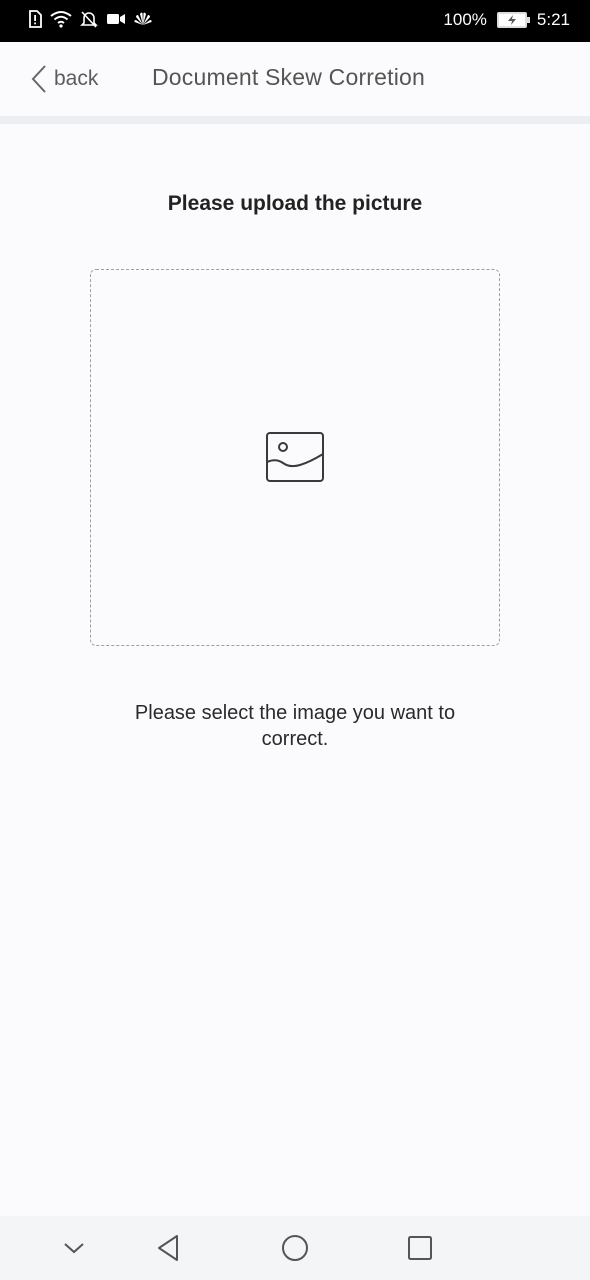  What do you see at coordinates (76, 78) in the screenshot?
I see `back-label: back` at bounding box center [76, 78].